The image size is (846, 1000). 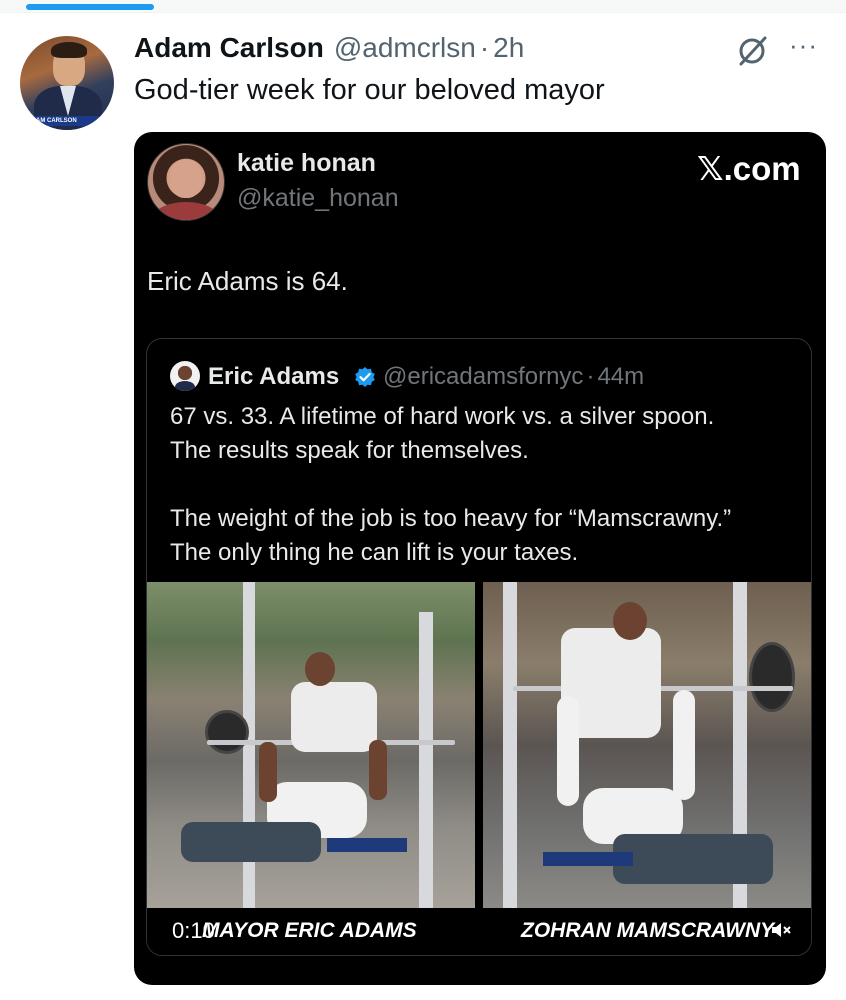 I want to click on grok-icon, so click(x=752, y=51).